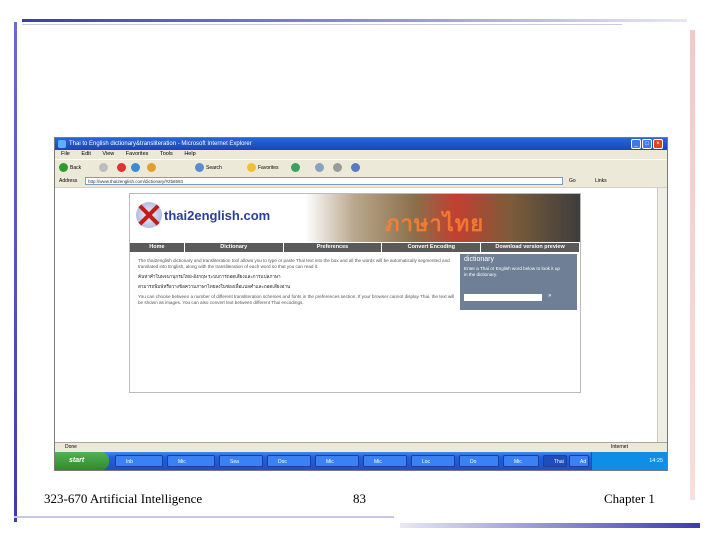 The height and width of the screenshot is (540, 720). What do you see at coordinates (85, 154) in the screenshot?
I see `menu-edit: Edit` at bounding box center [85, 154].